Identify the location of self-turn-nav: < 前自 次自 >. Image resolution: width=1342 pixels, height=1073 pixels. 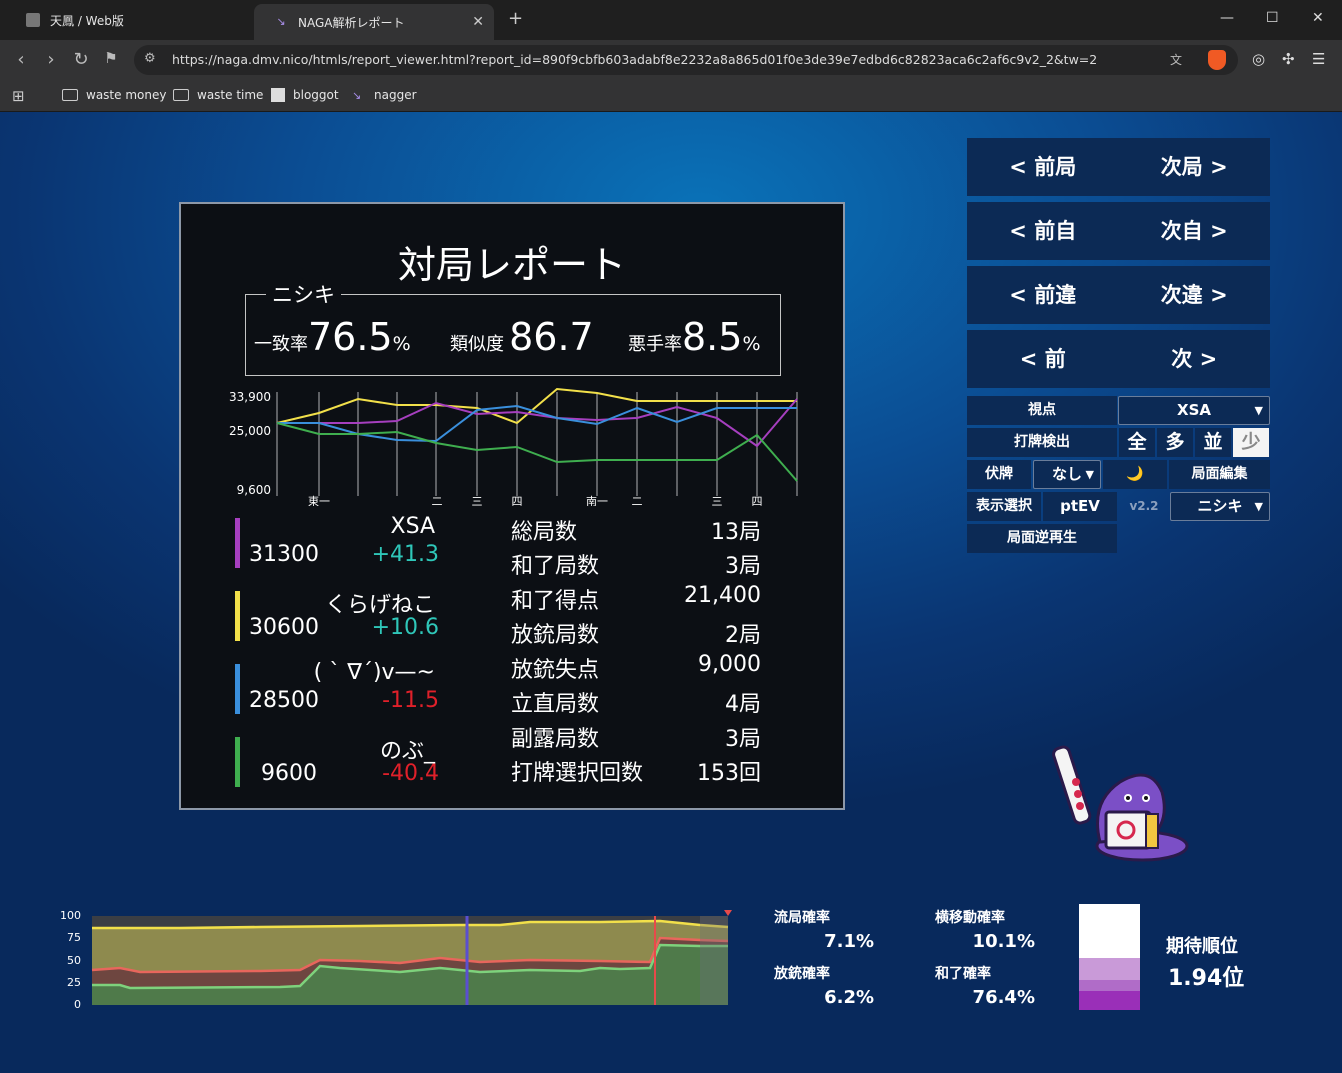
(1118, 231).